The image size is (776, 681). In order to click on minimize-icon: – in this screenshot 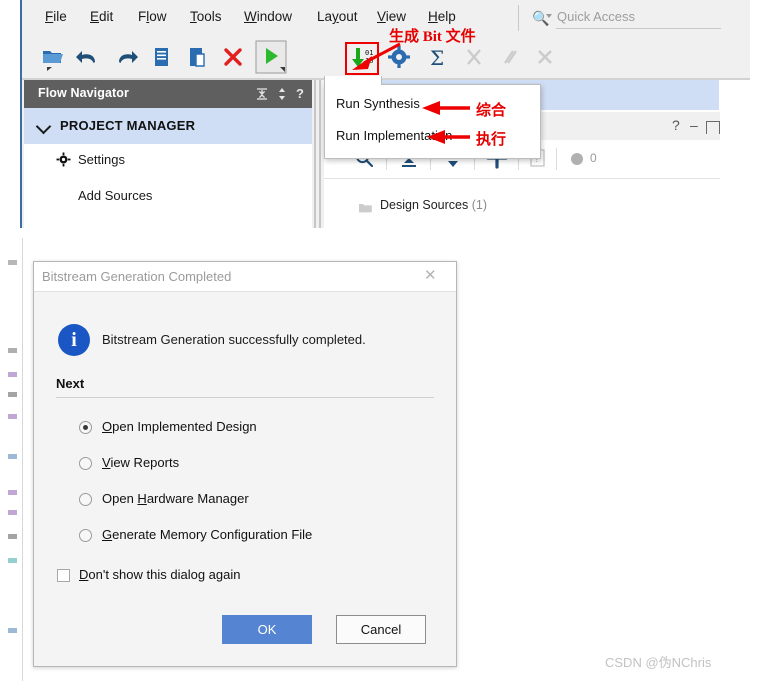, I will do `click(694, 125)`.